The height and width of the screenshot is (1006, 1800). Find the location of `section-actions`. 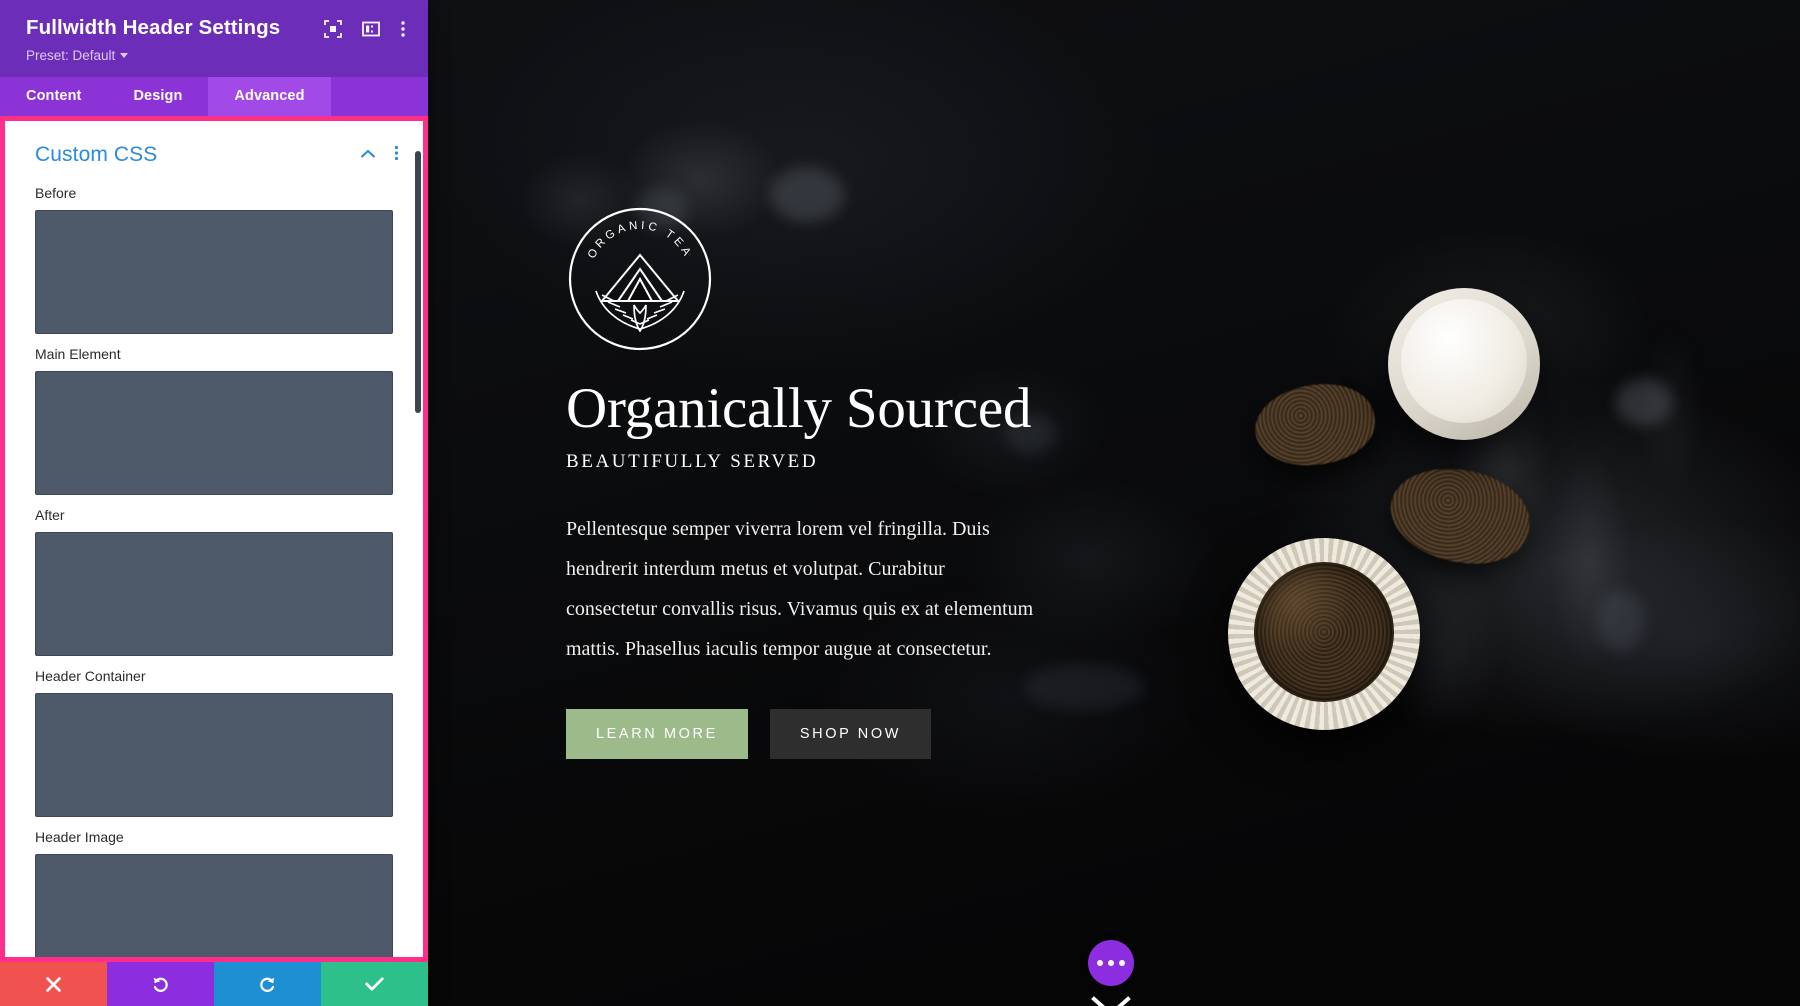

section-actions is located at coordinates (379, 155).